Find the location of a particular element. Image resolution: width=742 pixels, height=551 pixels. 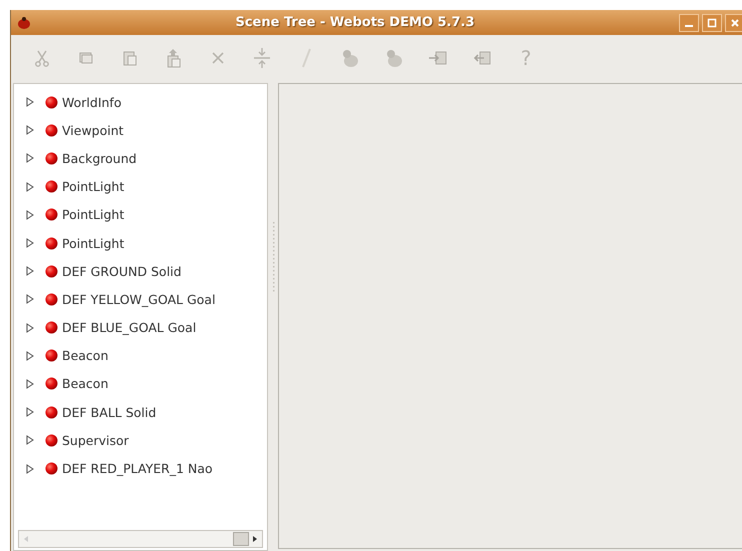

ladybug-icon is located at coordinates (24, 22).